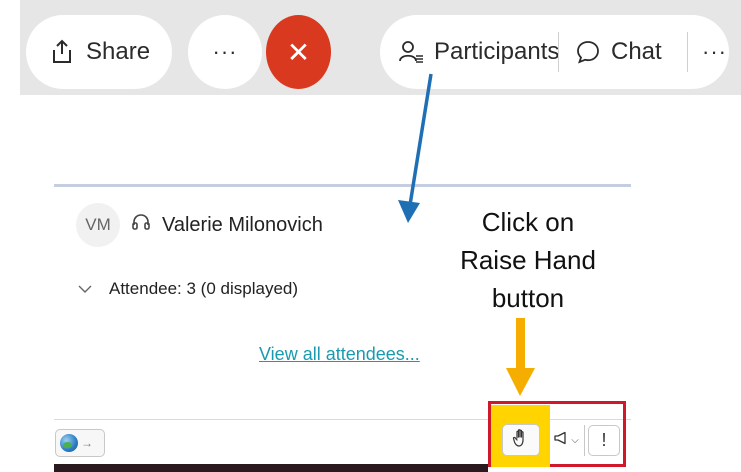  Describe the element at coordinates (520, 357) in the screenshot. I see `orange-arrow` at that location.